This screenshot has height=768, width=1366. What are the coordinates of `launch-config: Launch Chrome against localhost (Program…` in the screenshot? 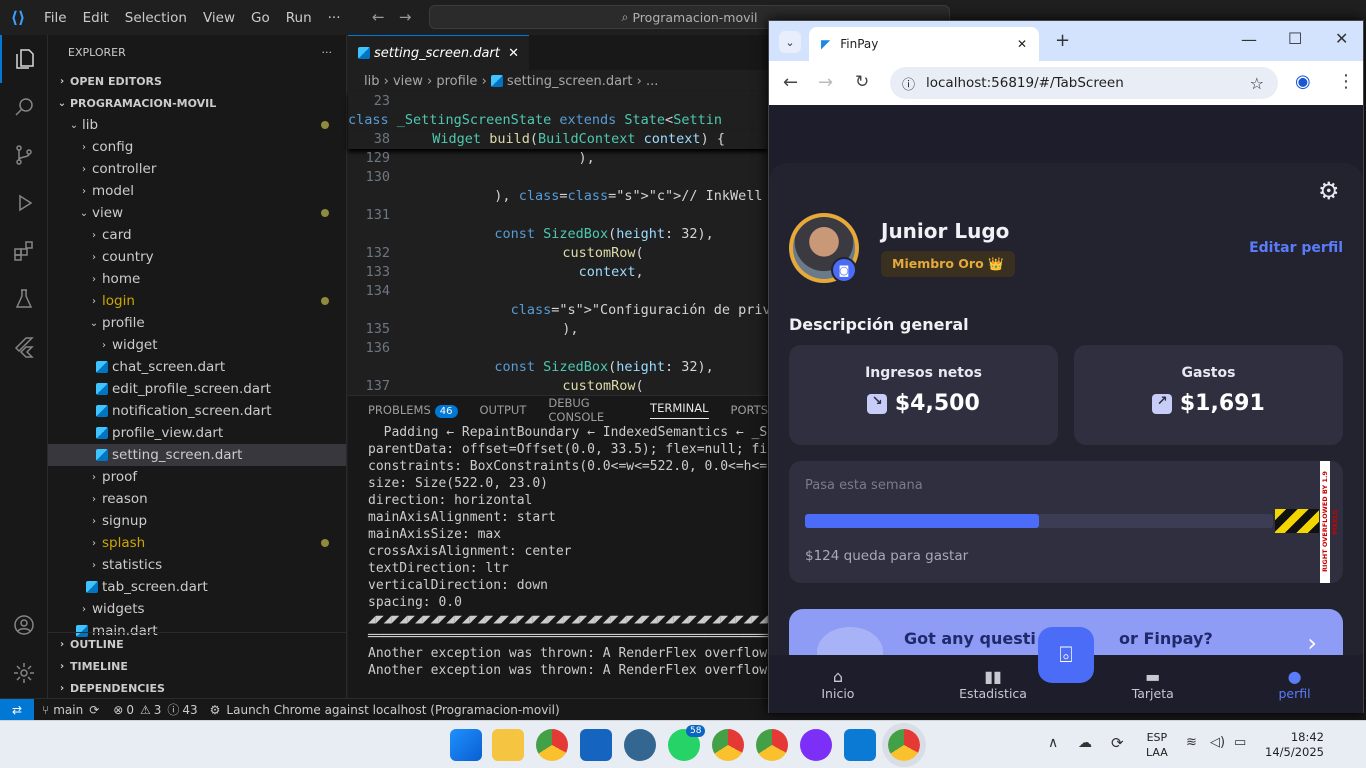 It's located at (392, 710).